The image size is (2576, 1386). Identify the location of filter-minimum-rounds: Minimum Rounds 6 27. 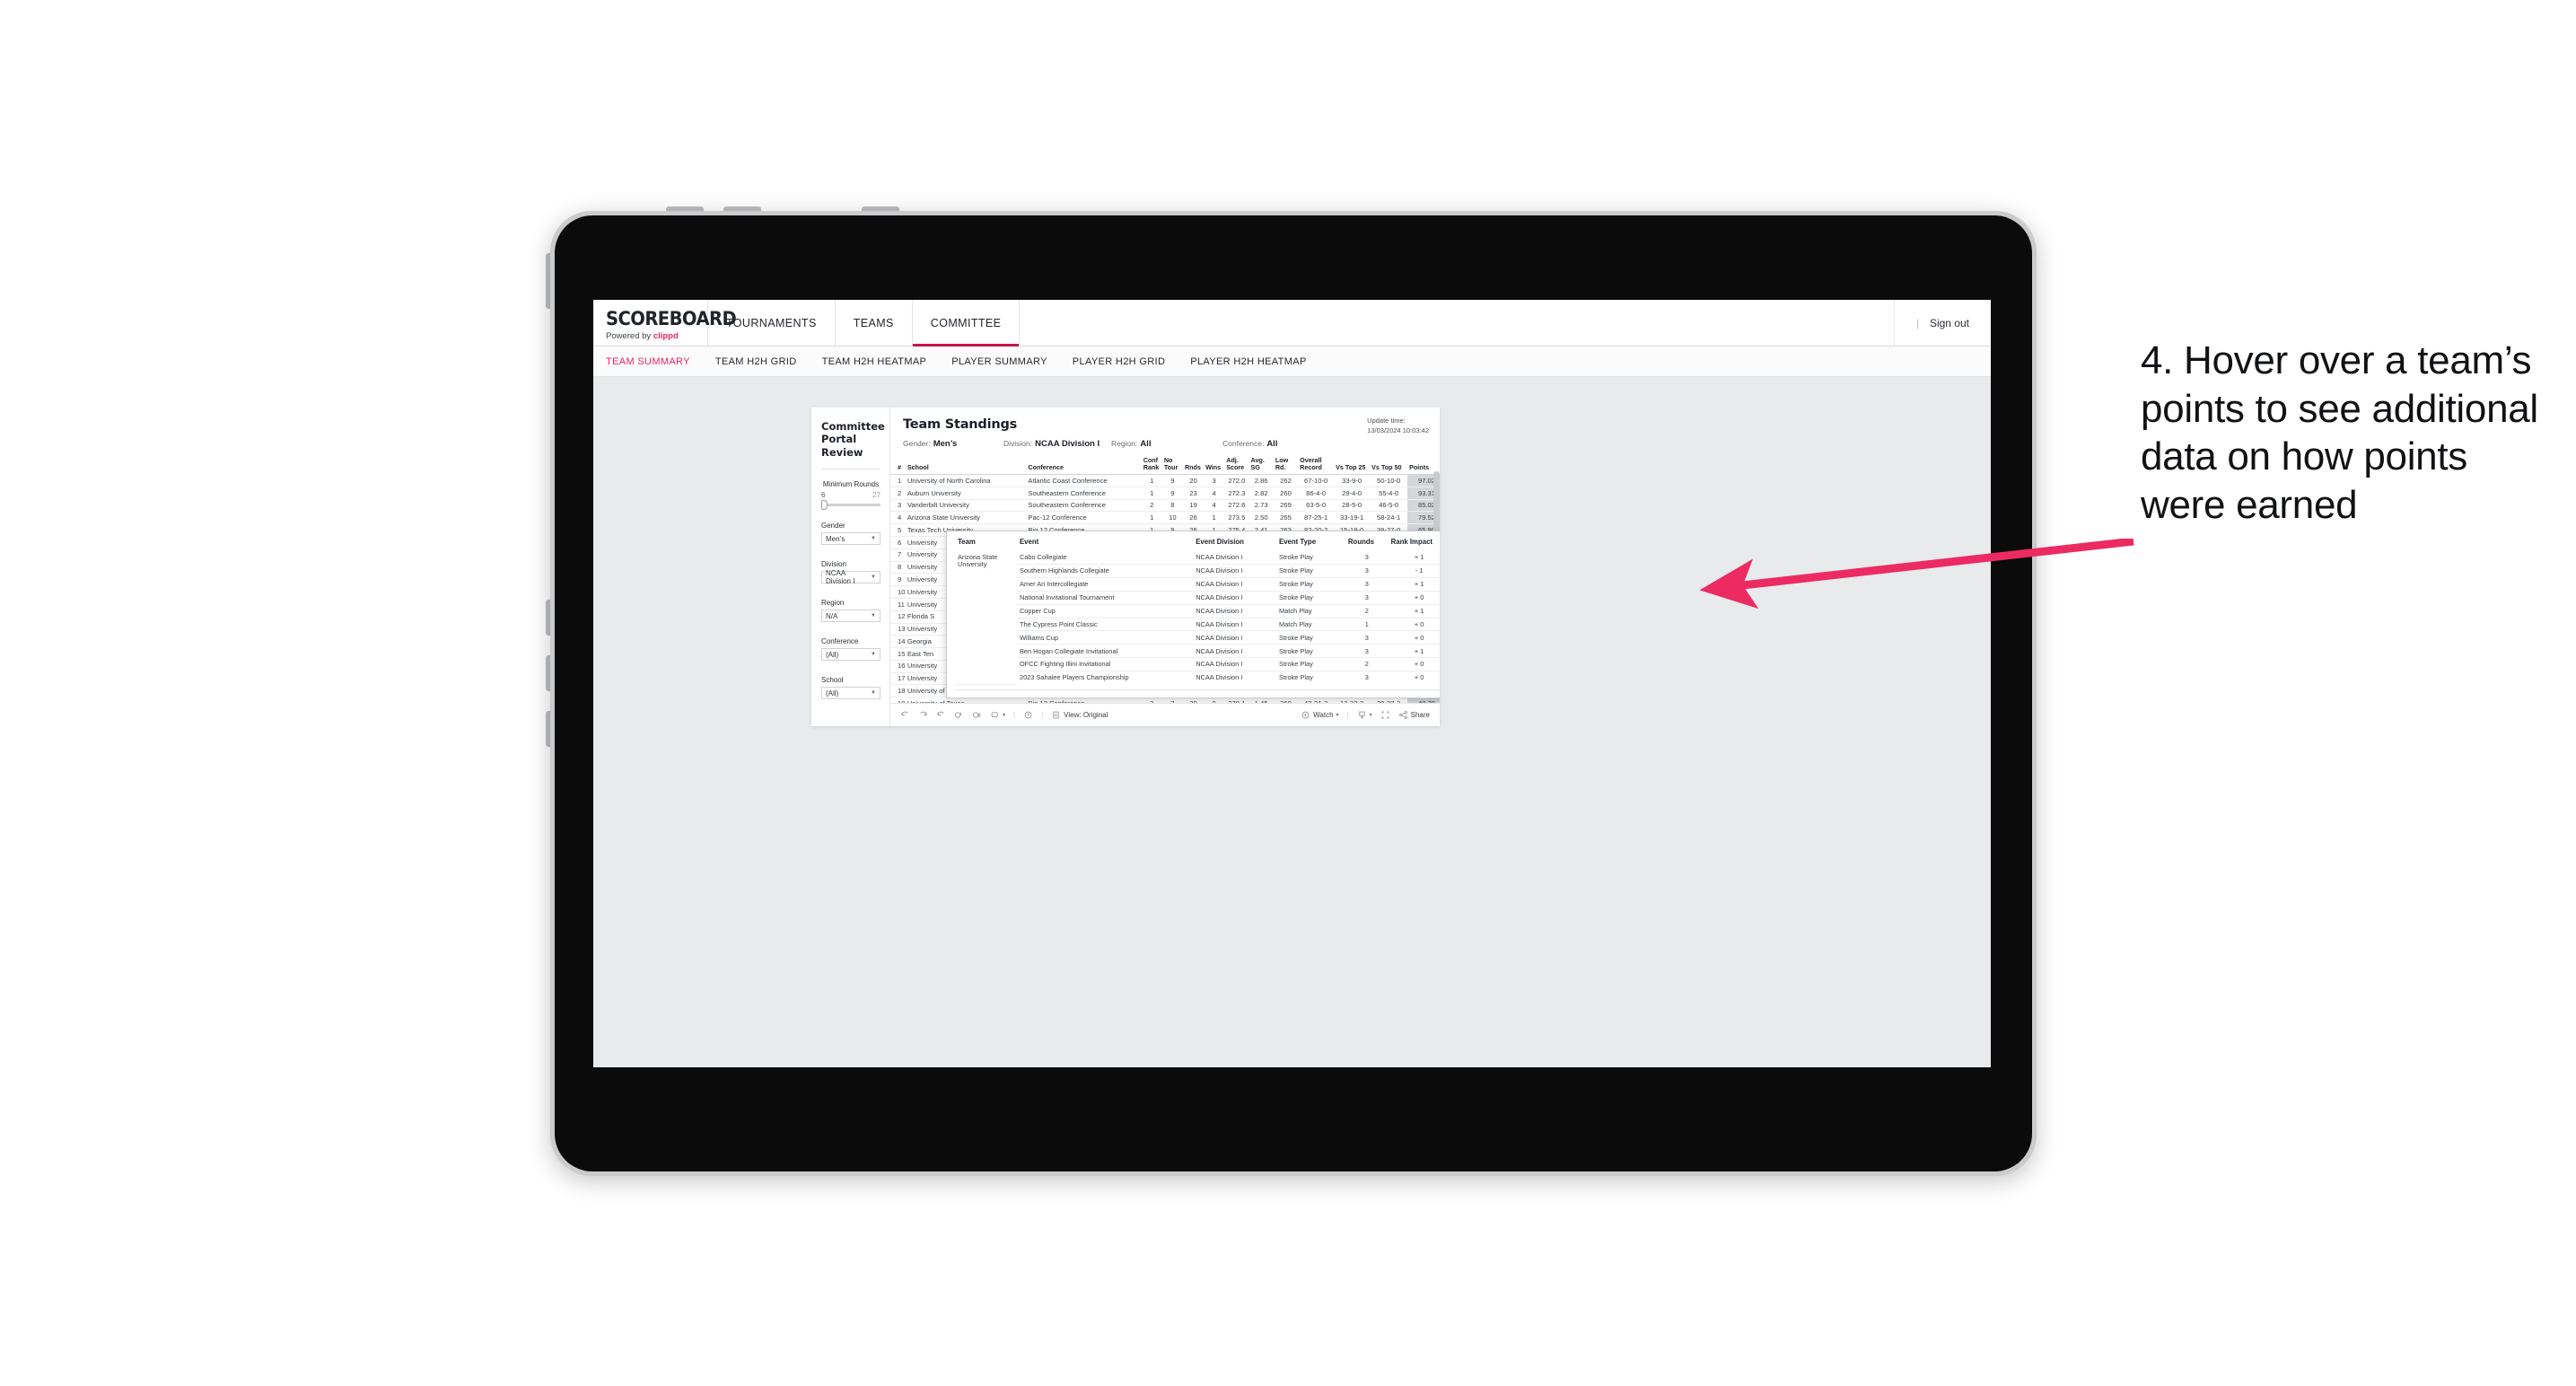
(851, 495).